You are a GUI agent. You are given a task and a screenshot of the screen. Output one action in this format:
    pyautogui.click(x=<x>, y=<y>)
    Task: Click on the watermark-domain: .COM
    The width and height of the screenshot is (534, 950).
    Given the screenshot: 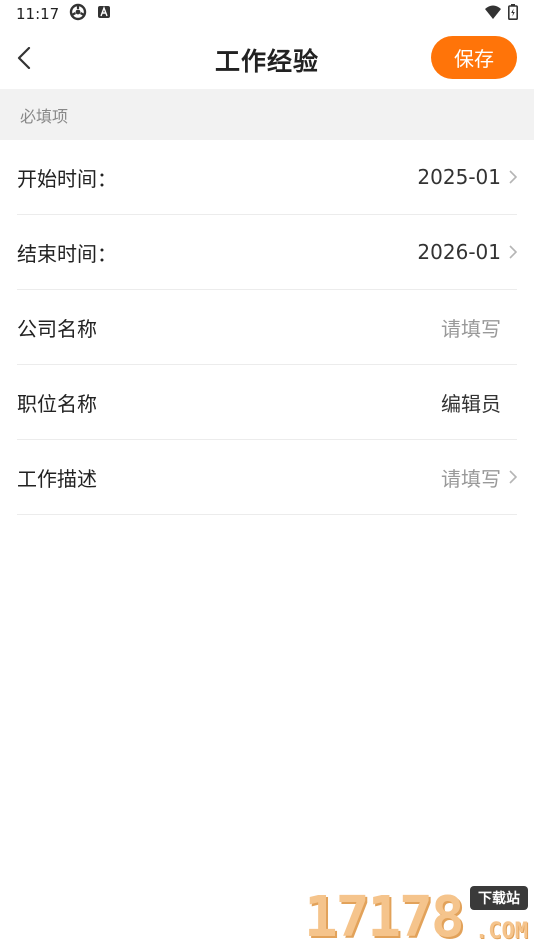 What is the action you would take?
    pyautogui.click(x=501, y=931)
    